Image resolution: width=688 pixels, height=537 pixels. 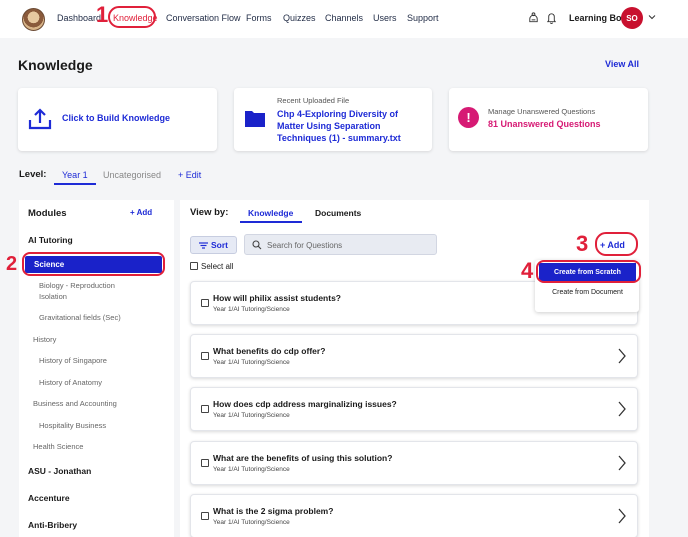 I want to click on module-accenture: Accenture, so click(x=49, y=498).